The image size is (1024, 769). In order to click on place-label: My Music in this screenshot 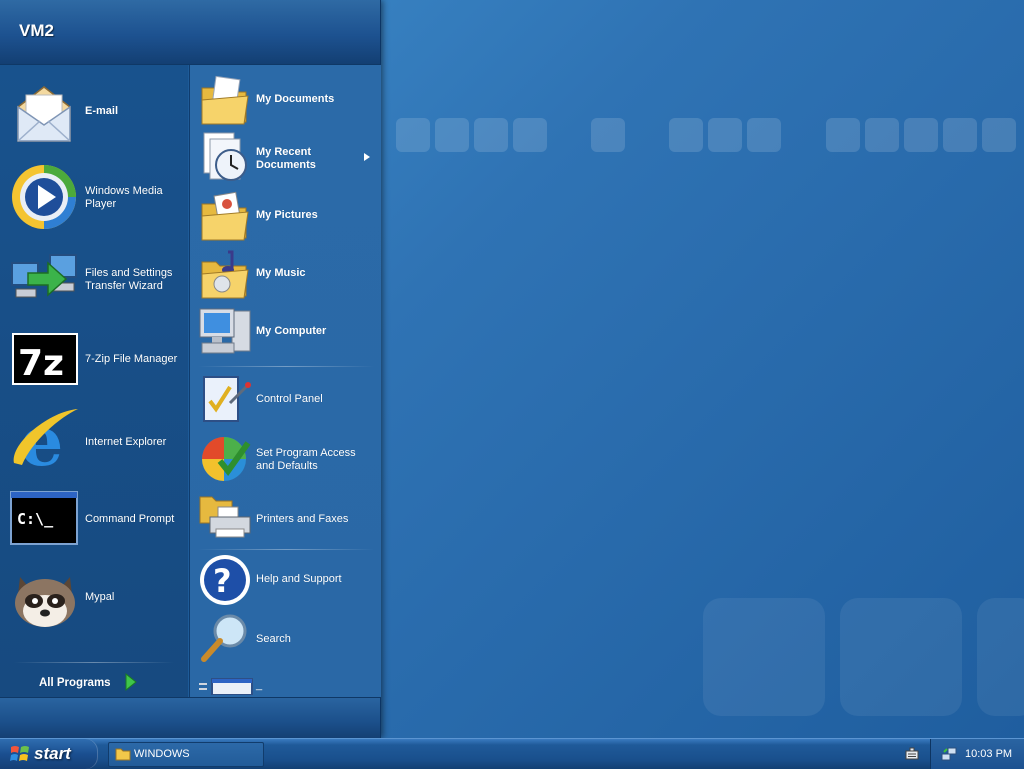, I will do `click(281, 273)`.